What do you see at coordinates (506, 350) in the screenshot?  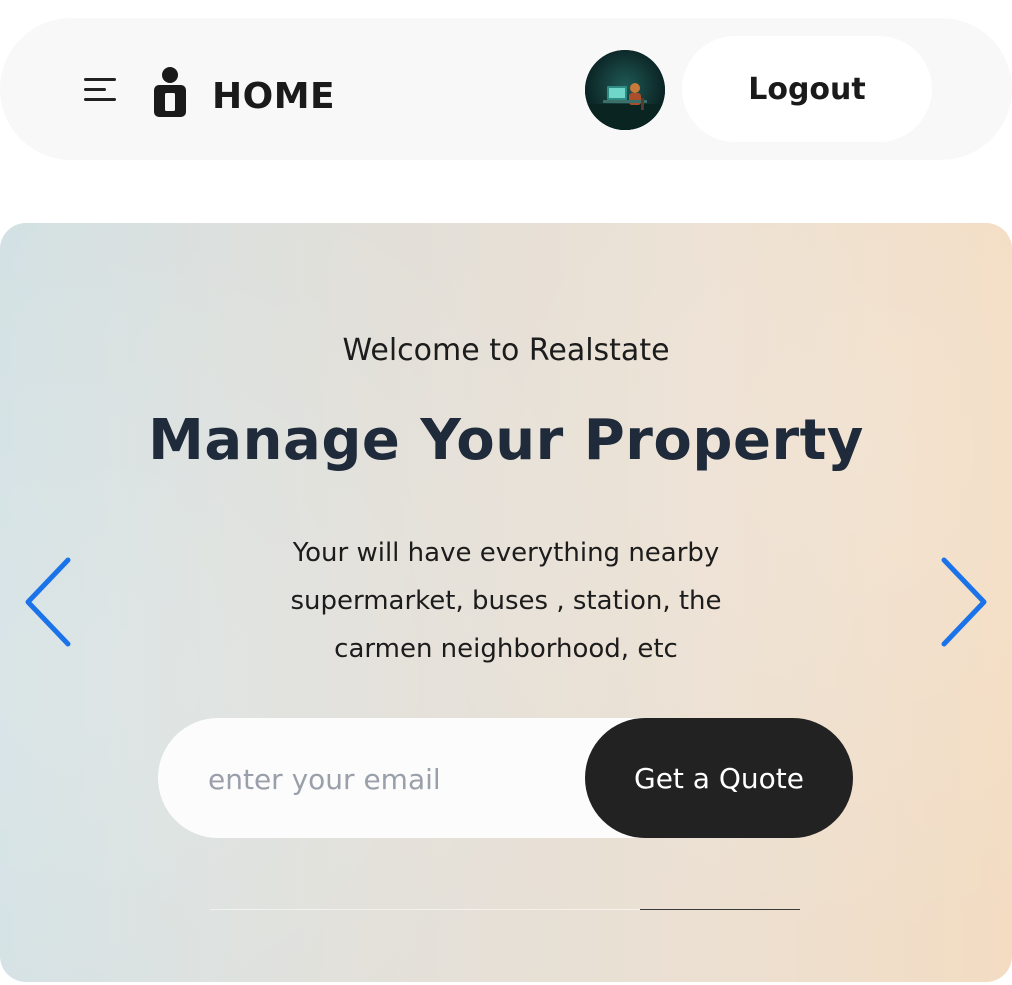 I see `hero-welcome-text: Welcome to Realstate` at bounding box center [506, 350].